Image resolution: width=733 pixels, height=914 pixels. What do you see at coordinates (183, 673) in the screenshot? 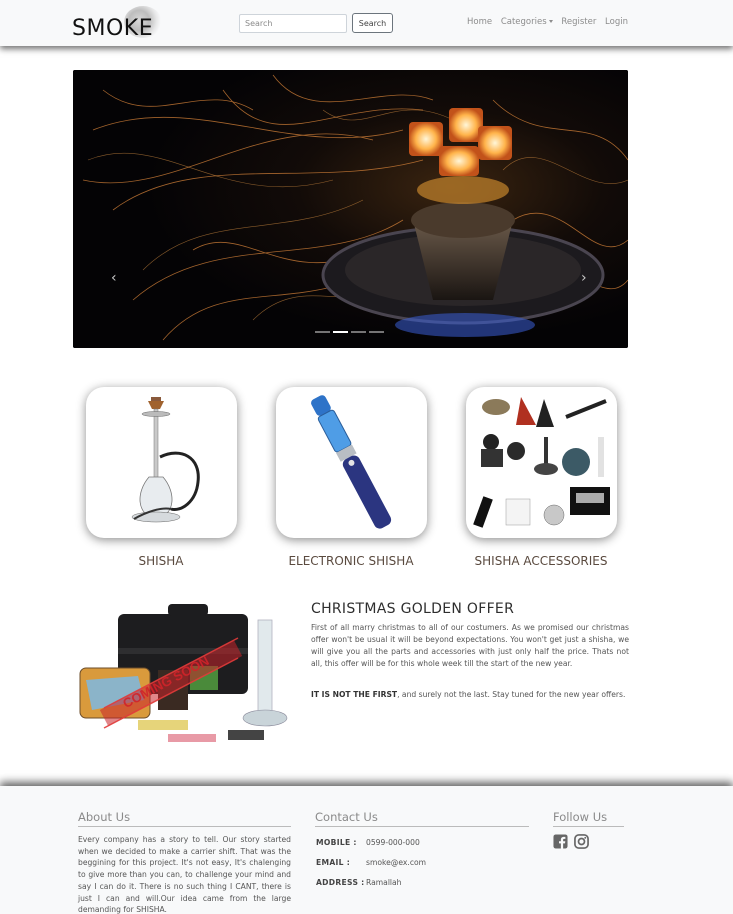
I see `offer-kit-image: COMING SOON` at bounding box center [183, 673].